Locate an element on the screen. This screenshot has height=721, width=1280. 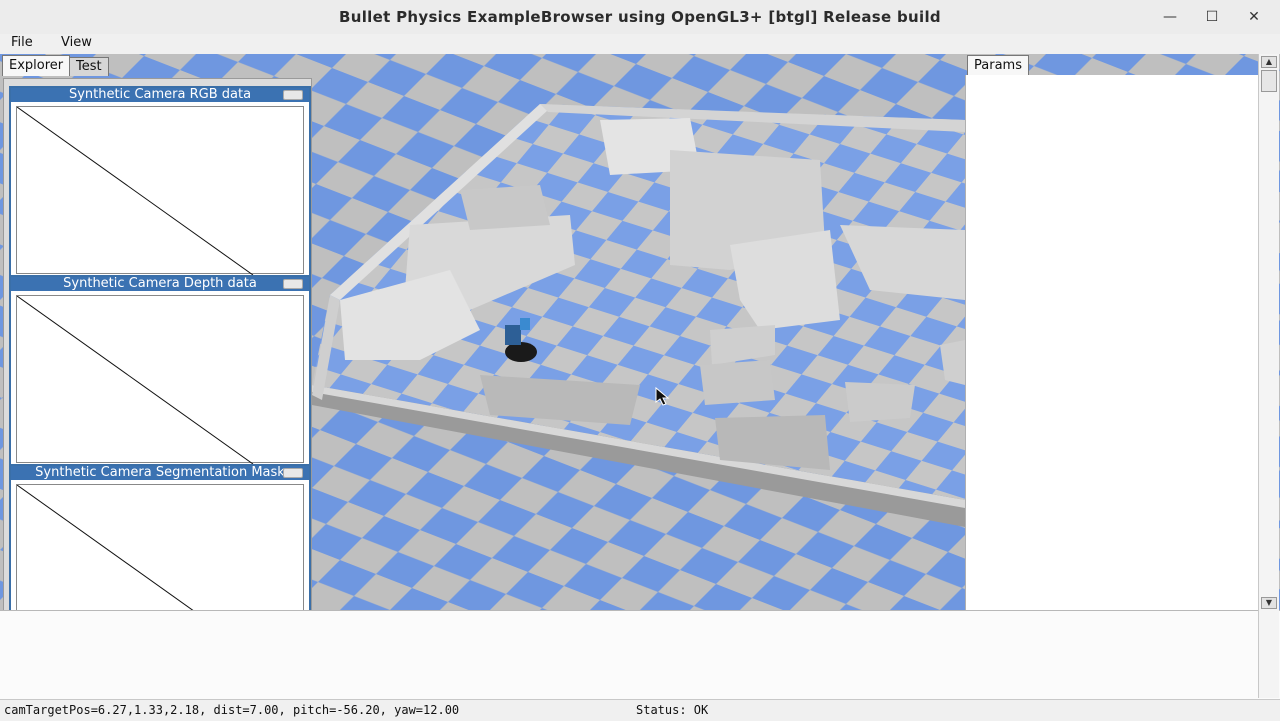
camera-window-rgb: Synthetic Camera RGB data is located at coordinates (160, 183).